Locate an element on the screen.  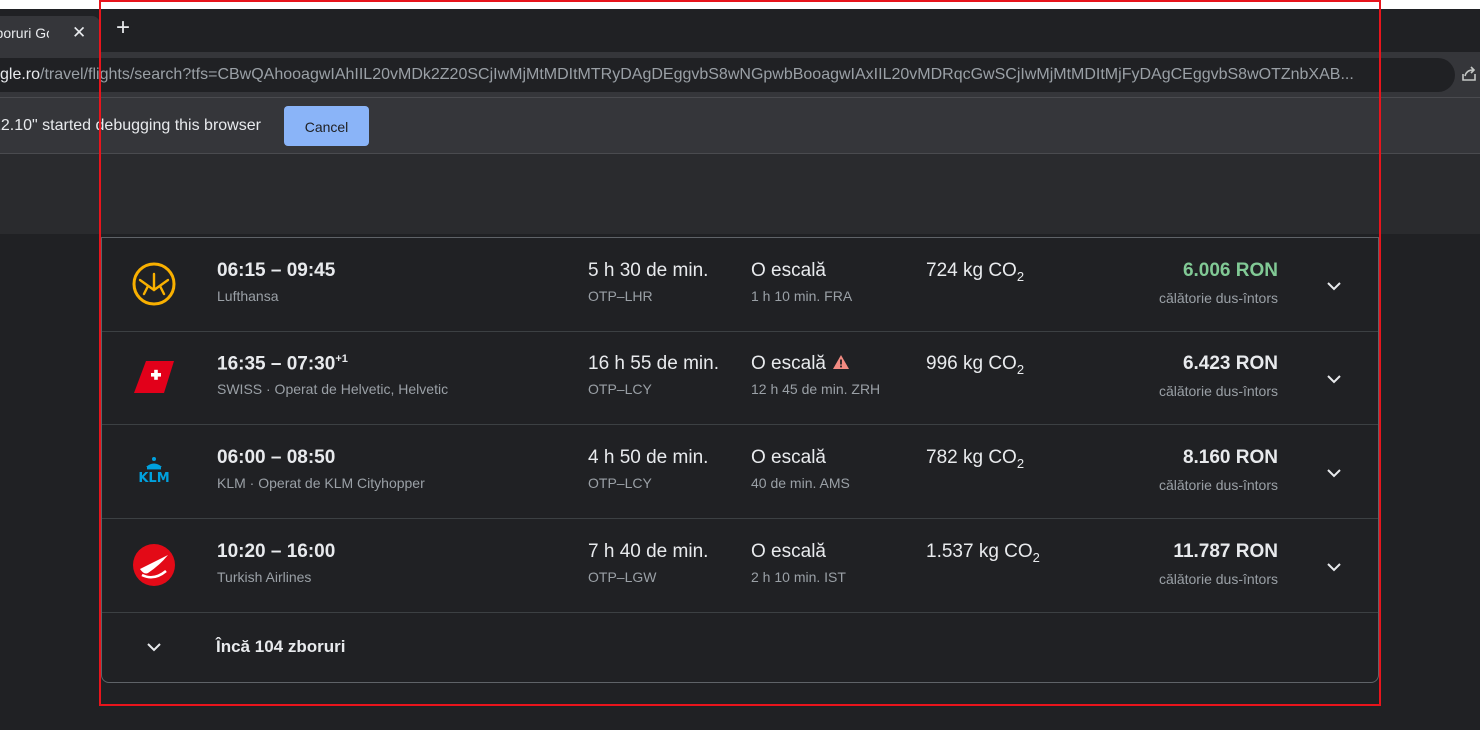
co2-value: 1.537 kg CO is located at coordinates (979, 551).